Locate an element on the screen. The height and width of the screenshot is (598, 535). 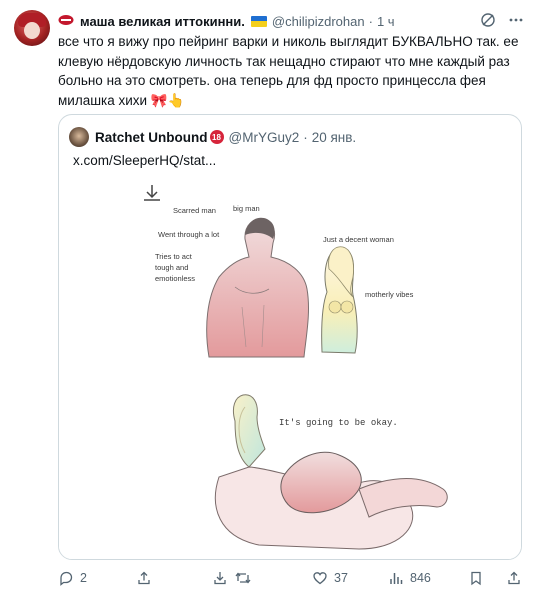
share-icon is located at coordinates (144, 578).